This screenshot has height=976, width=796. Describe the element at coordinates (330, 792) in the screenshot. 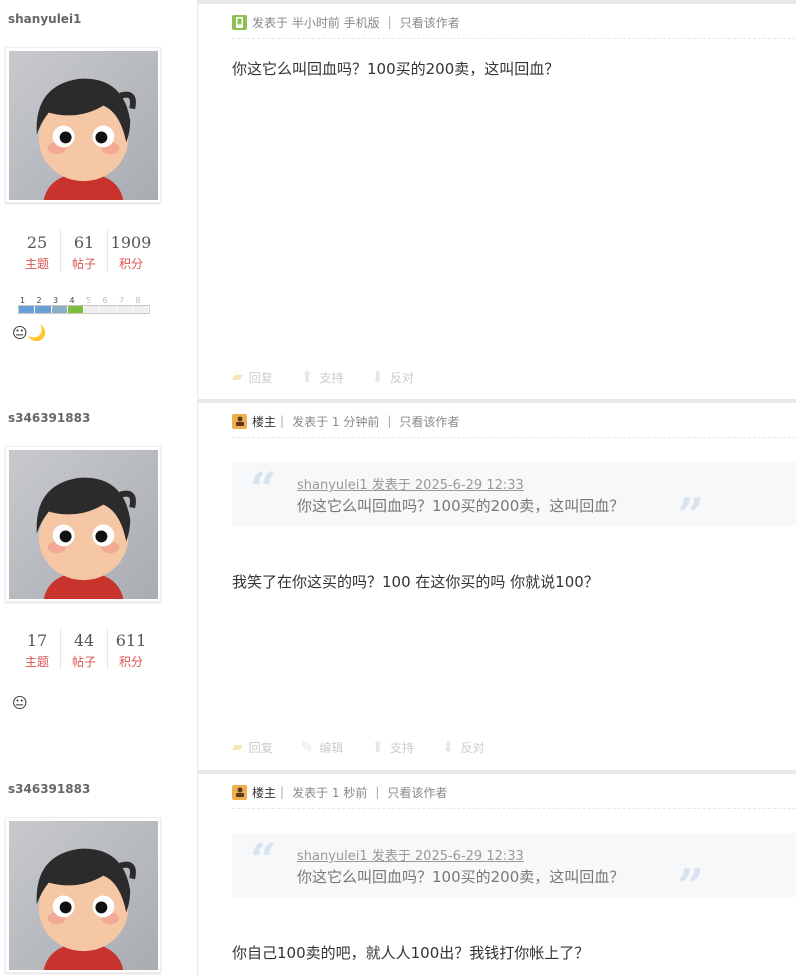

I see `post-time: 发表于 1 秒前` at that location.